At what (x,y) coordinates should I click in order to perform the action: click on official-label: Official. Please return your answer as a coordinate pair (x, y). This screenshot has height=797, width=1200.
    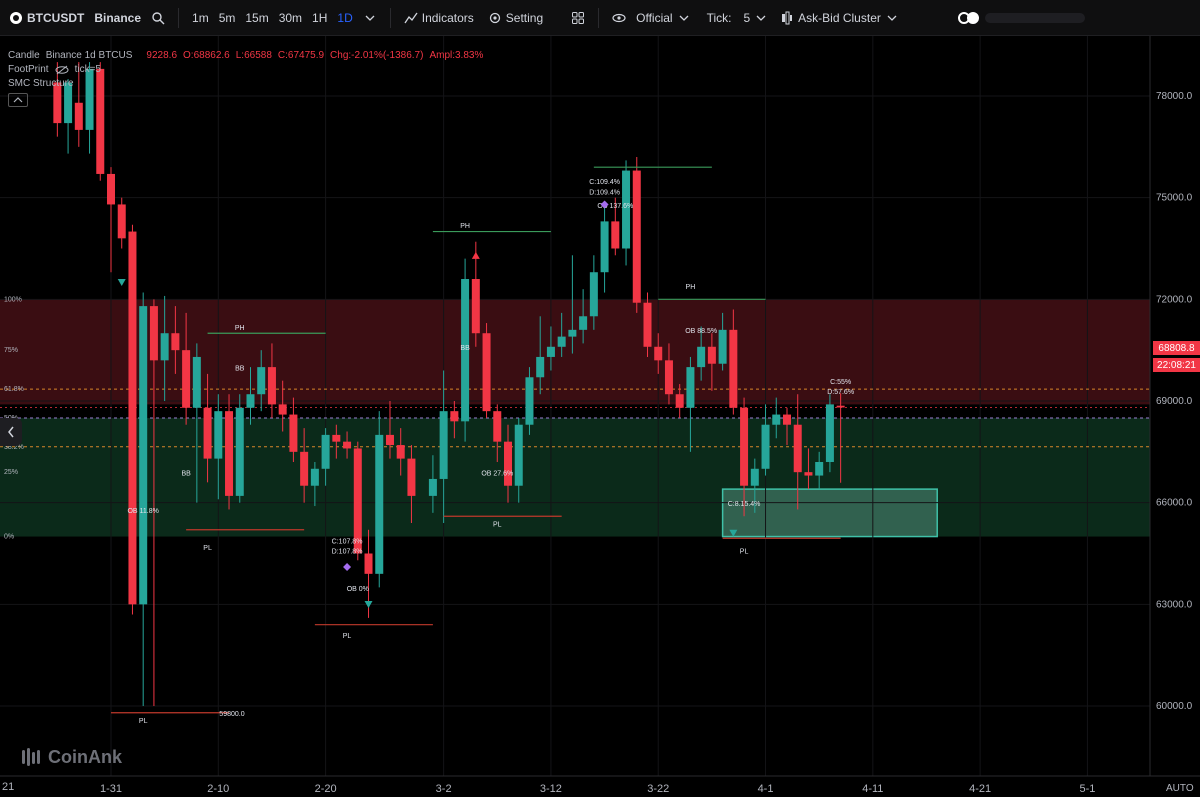
    Looking at the image, I should click on (654, 17).